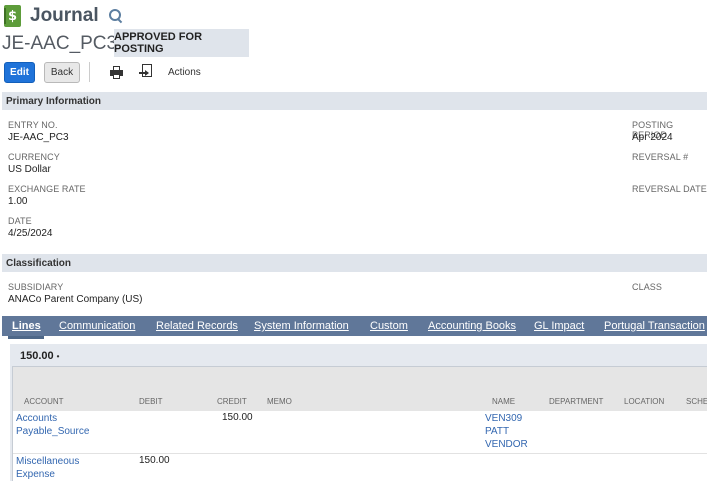 This screenshot has height=481, width=707. I want to click on tab-gl-impact: GL Impact, so click(559, 326).